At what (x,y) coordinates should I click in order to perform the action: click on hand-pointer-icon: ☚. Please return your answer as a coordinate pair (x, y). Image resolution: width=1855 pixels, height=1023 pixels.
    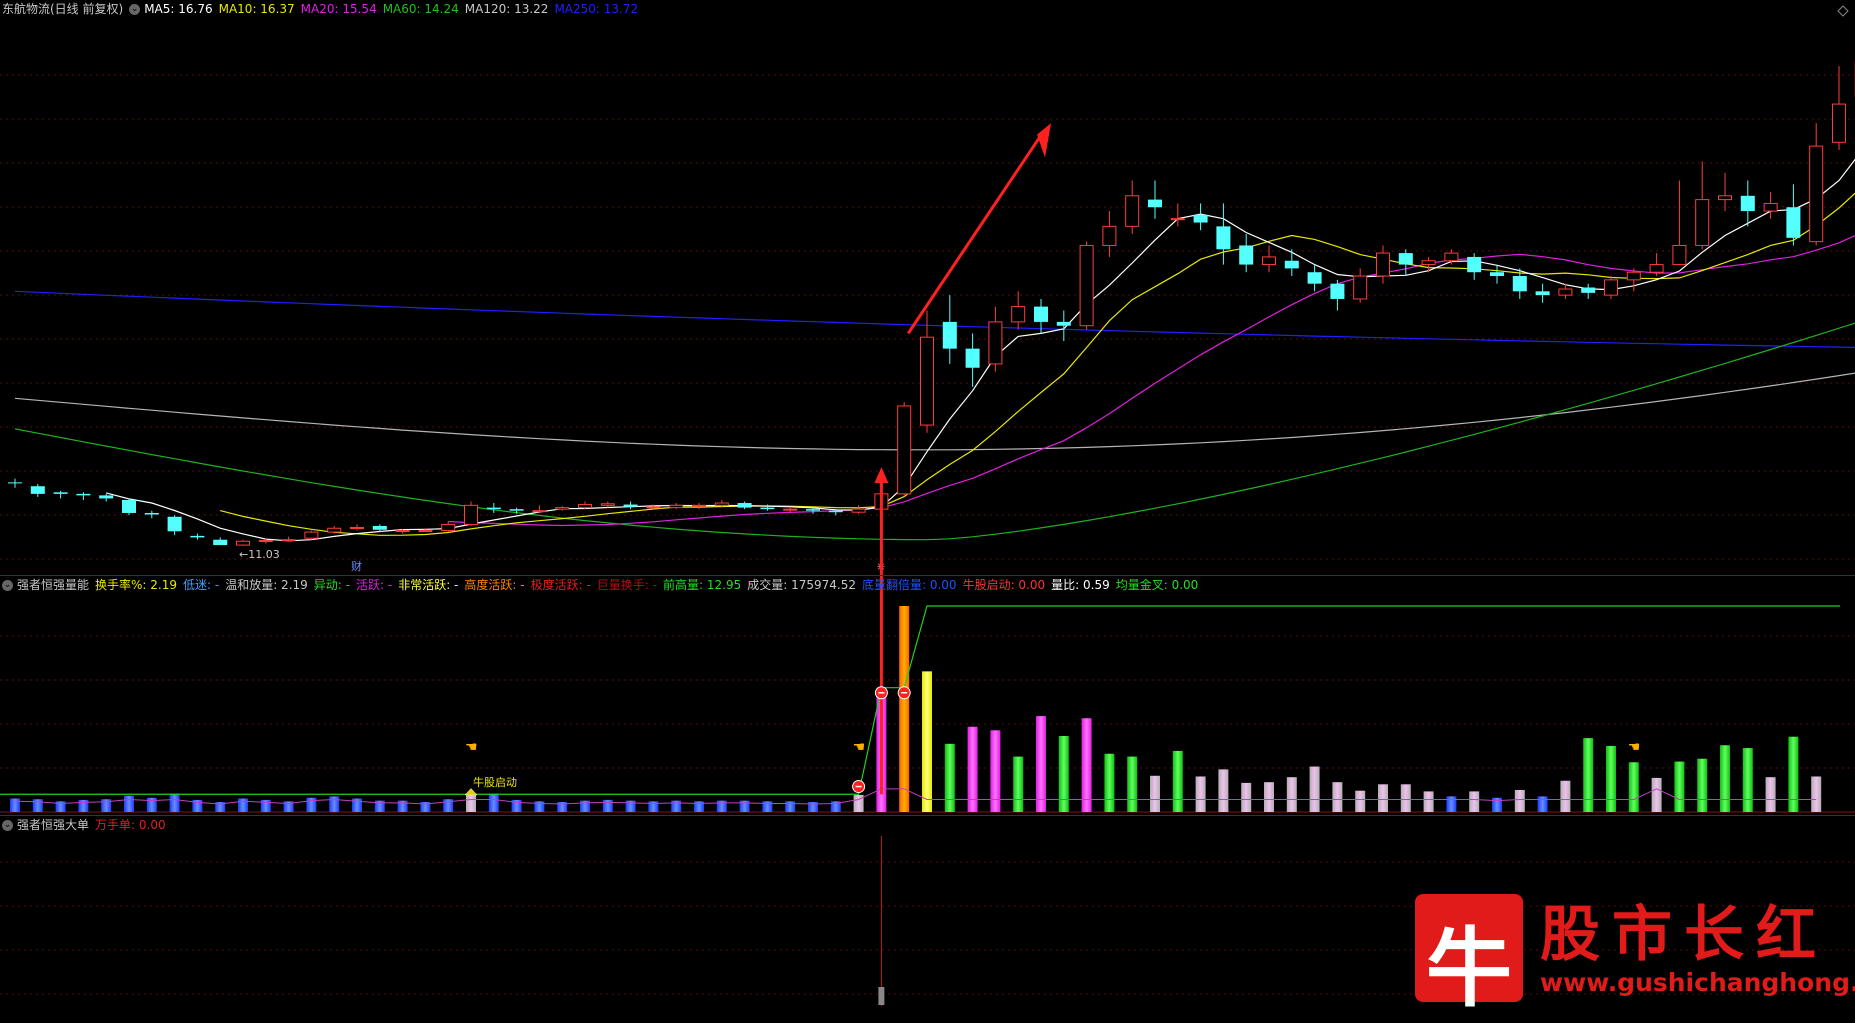
    Looking at the image, I should click on (1634, 748).